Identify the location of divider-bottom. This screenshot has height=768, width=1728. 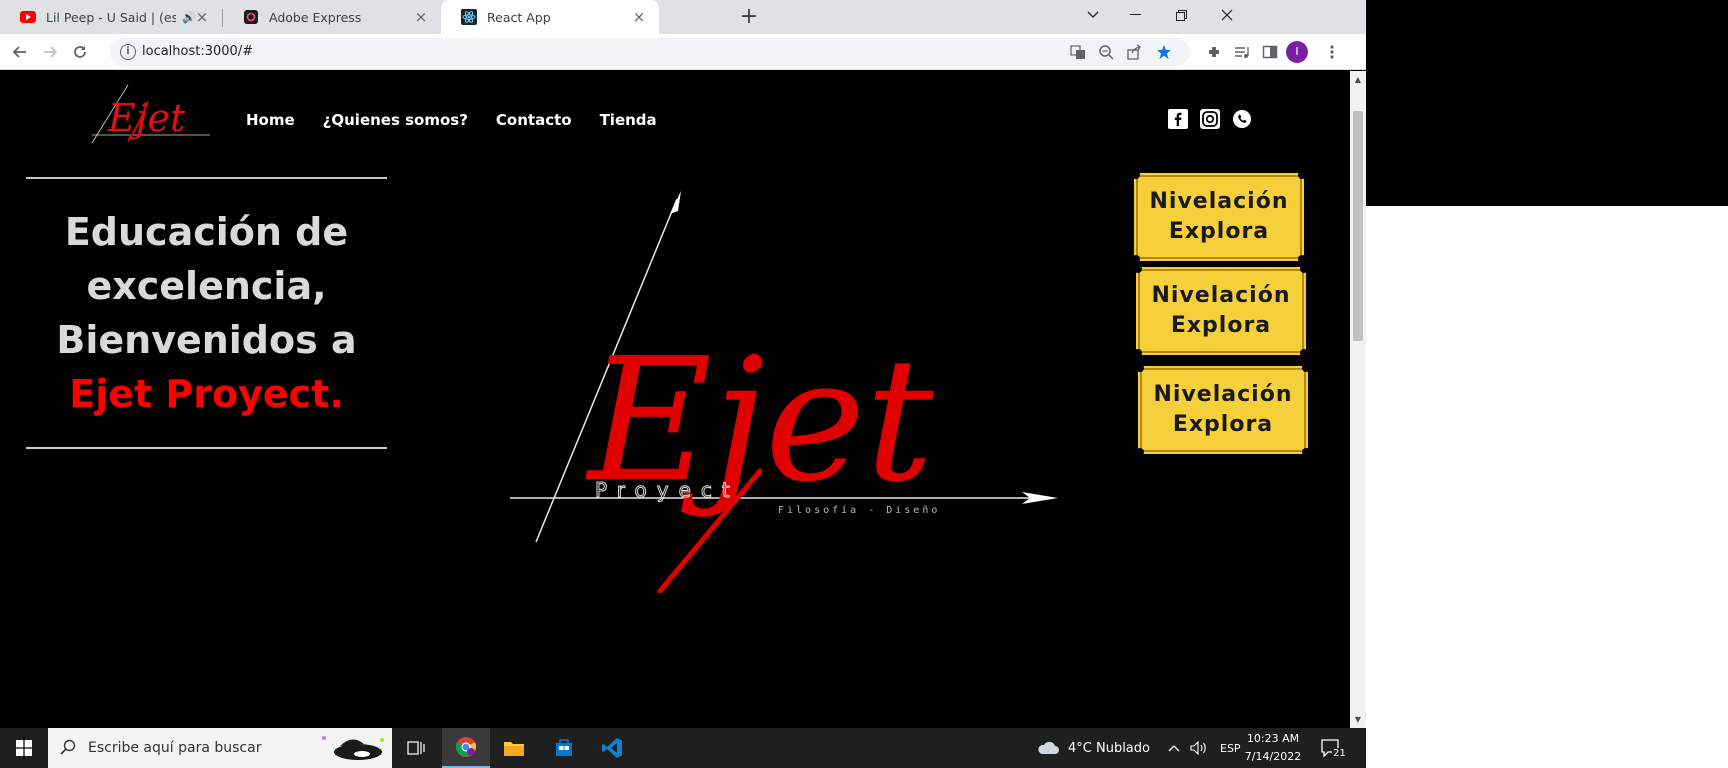
(206, 448).